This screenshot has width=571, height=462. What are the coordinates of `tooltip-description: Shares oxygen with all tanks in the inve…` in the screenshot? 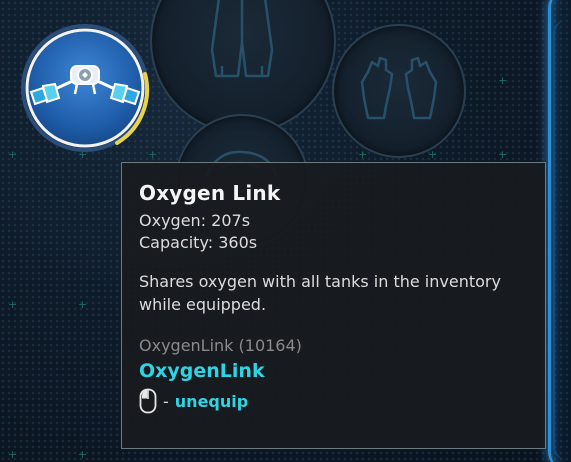 It's located at (320, 293).